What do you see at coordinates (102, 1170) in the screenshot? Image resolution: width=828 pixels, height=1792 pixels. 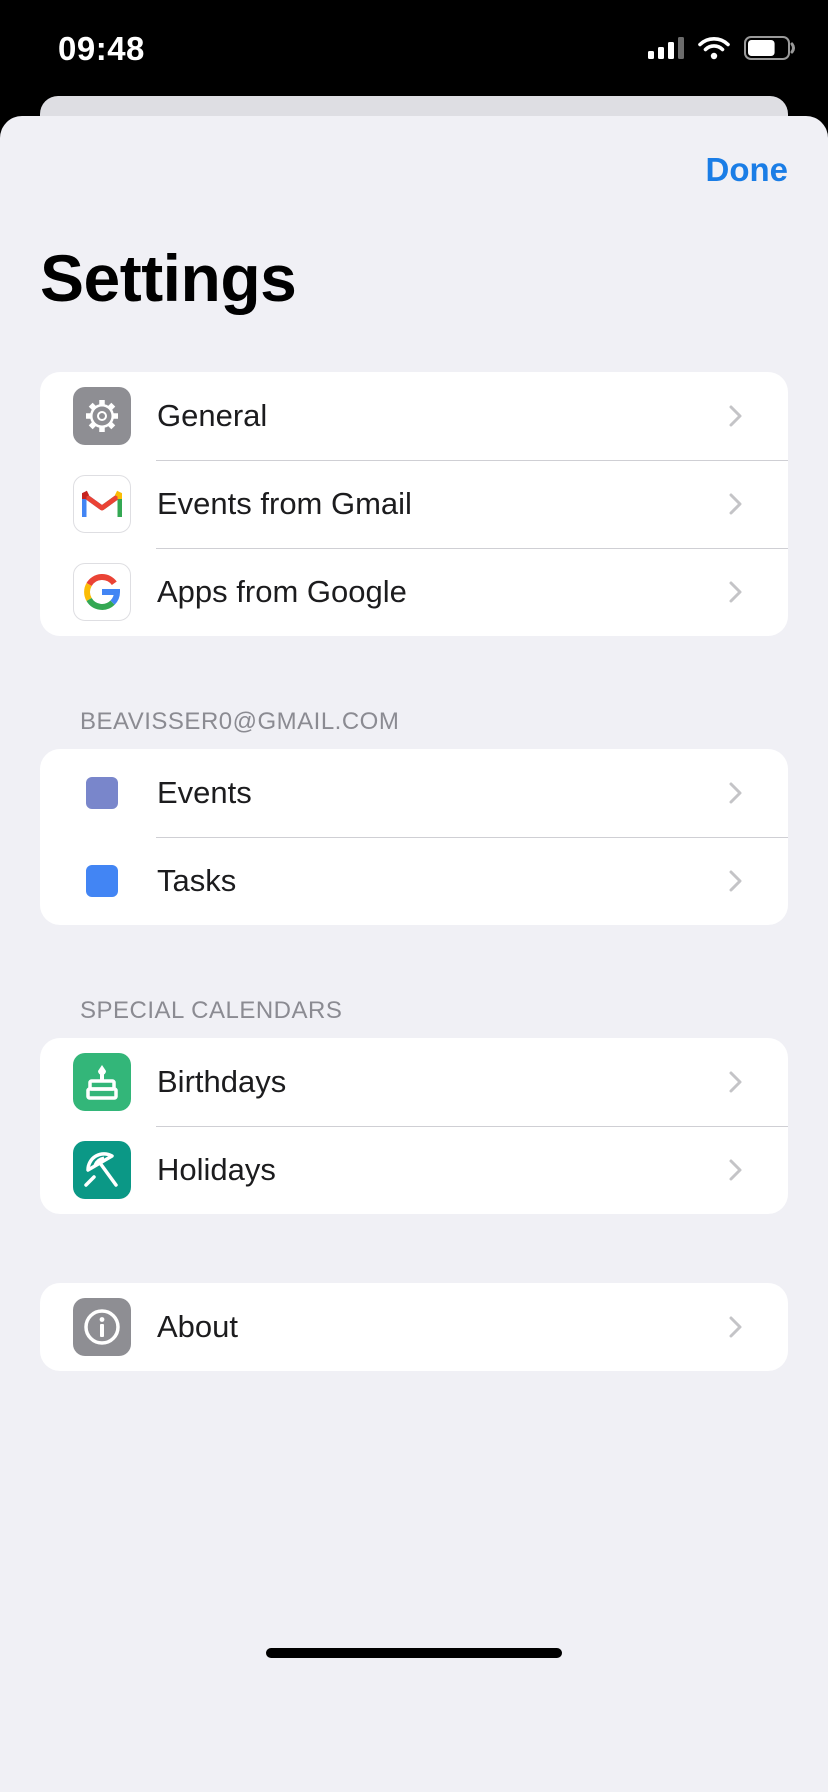 I see `umbrella-icon` at bounding box center [102, 1170].